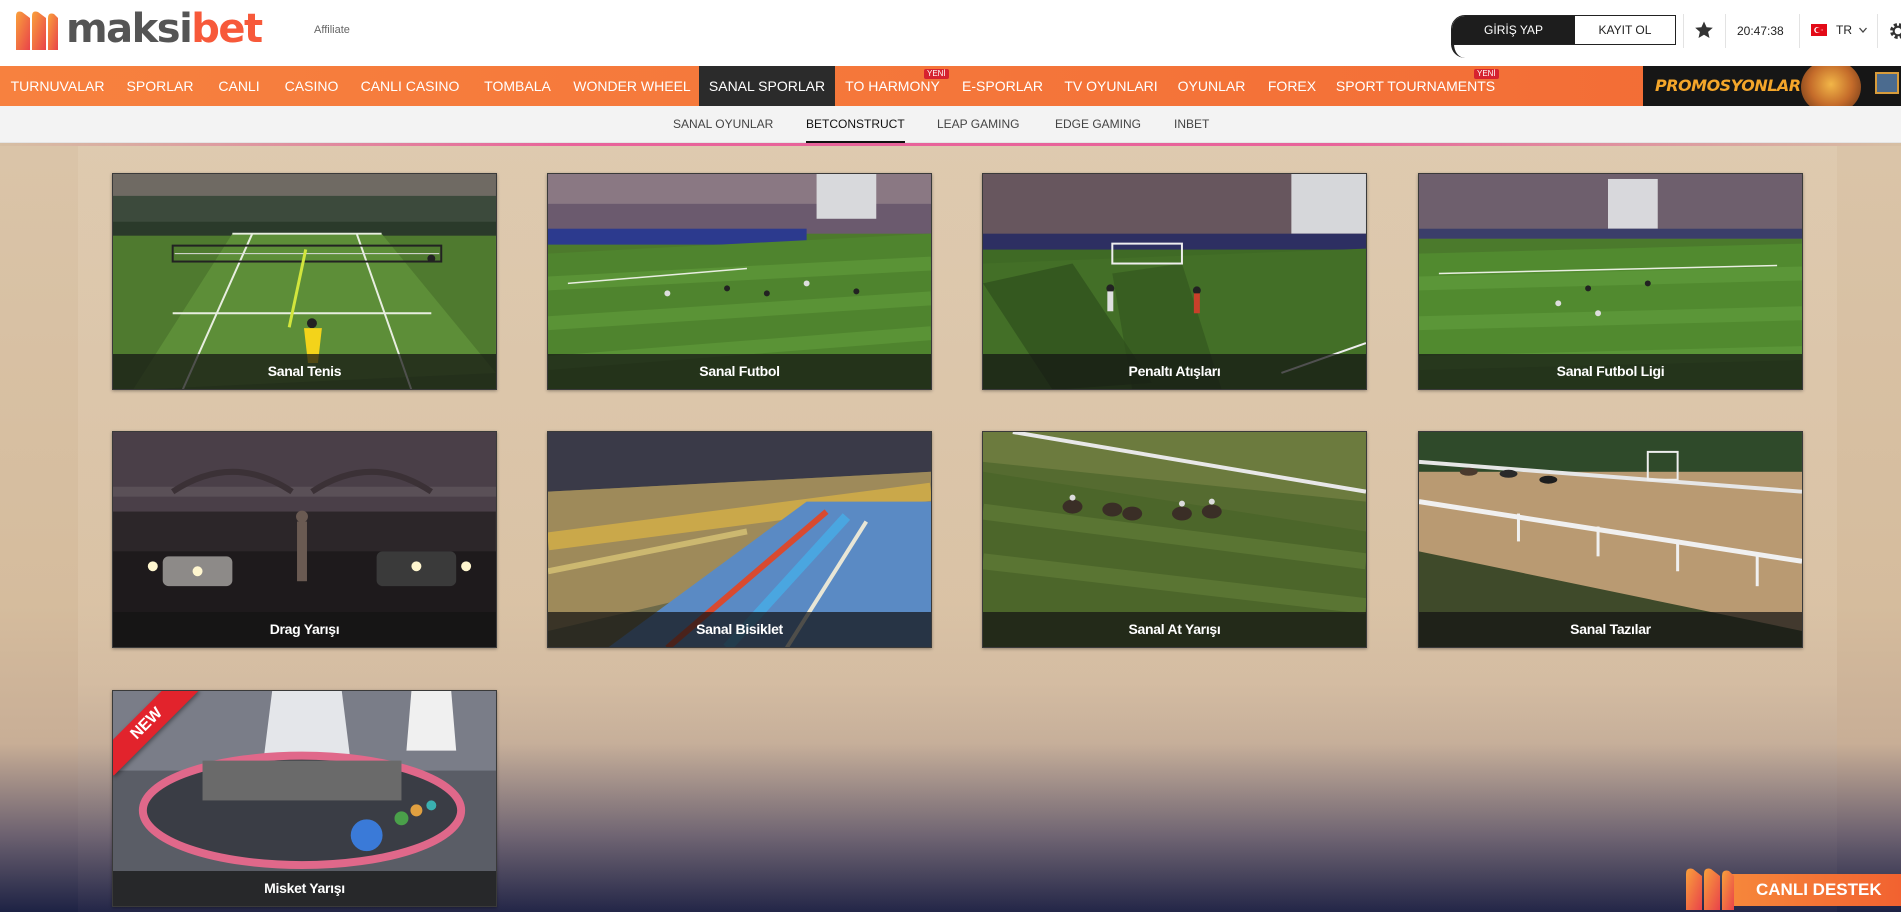 This screenshot has height=912, width=1901. What do you see at coordinates (304, 281) in the screenshot?
I see `game-card-sanal-tenis: Sanal Tenis` at bounding box center [304, 281].